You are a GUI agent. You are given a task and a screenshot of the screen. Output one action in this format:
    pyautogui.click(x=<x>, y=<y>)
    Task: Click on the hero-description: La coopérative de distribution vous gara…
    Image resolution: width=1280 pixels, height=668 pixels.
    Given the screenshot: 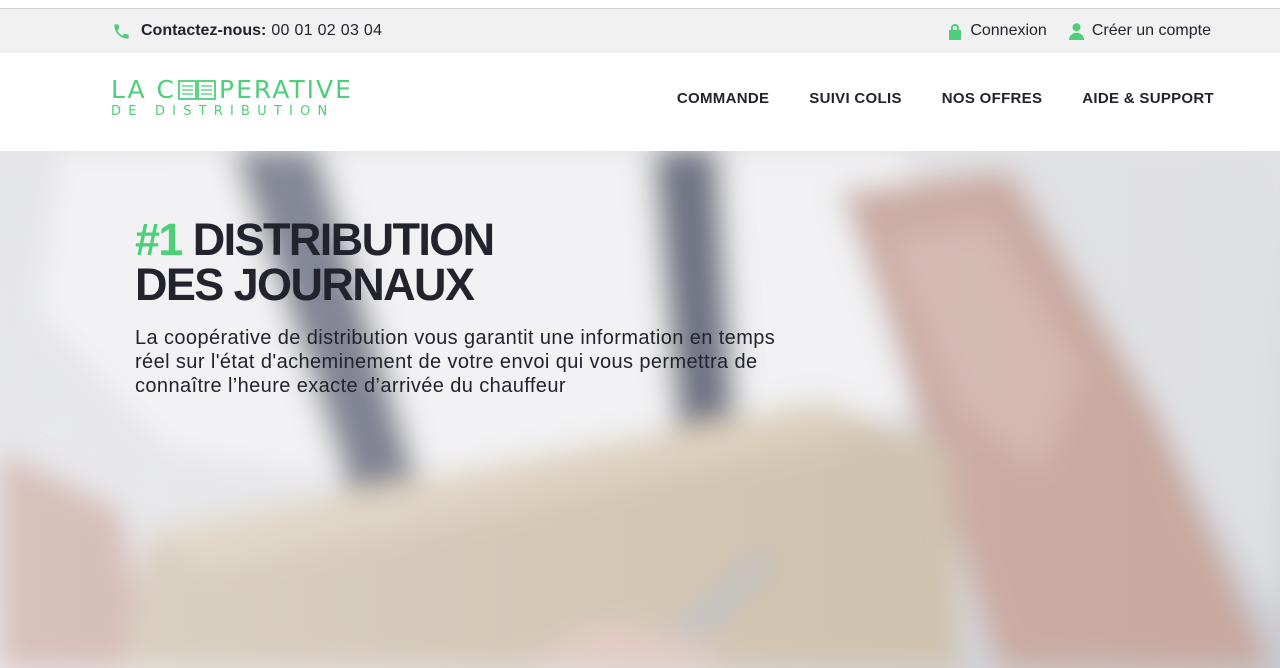 What is the action you would take?
    pyautogui.click(x=455, y=362)
    